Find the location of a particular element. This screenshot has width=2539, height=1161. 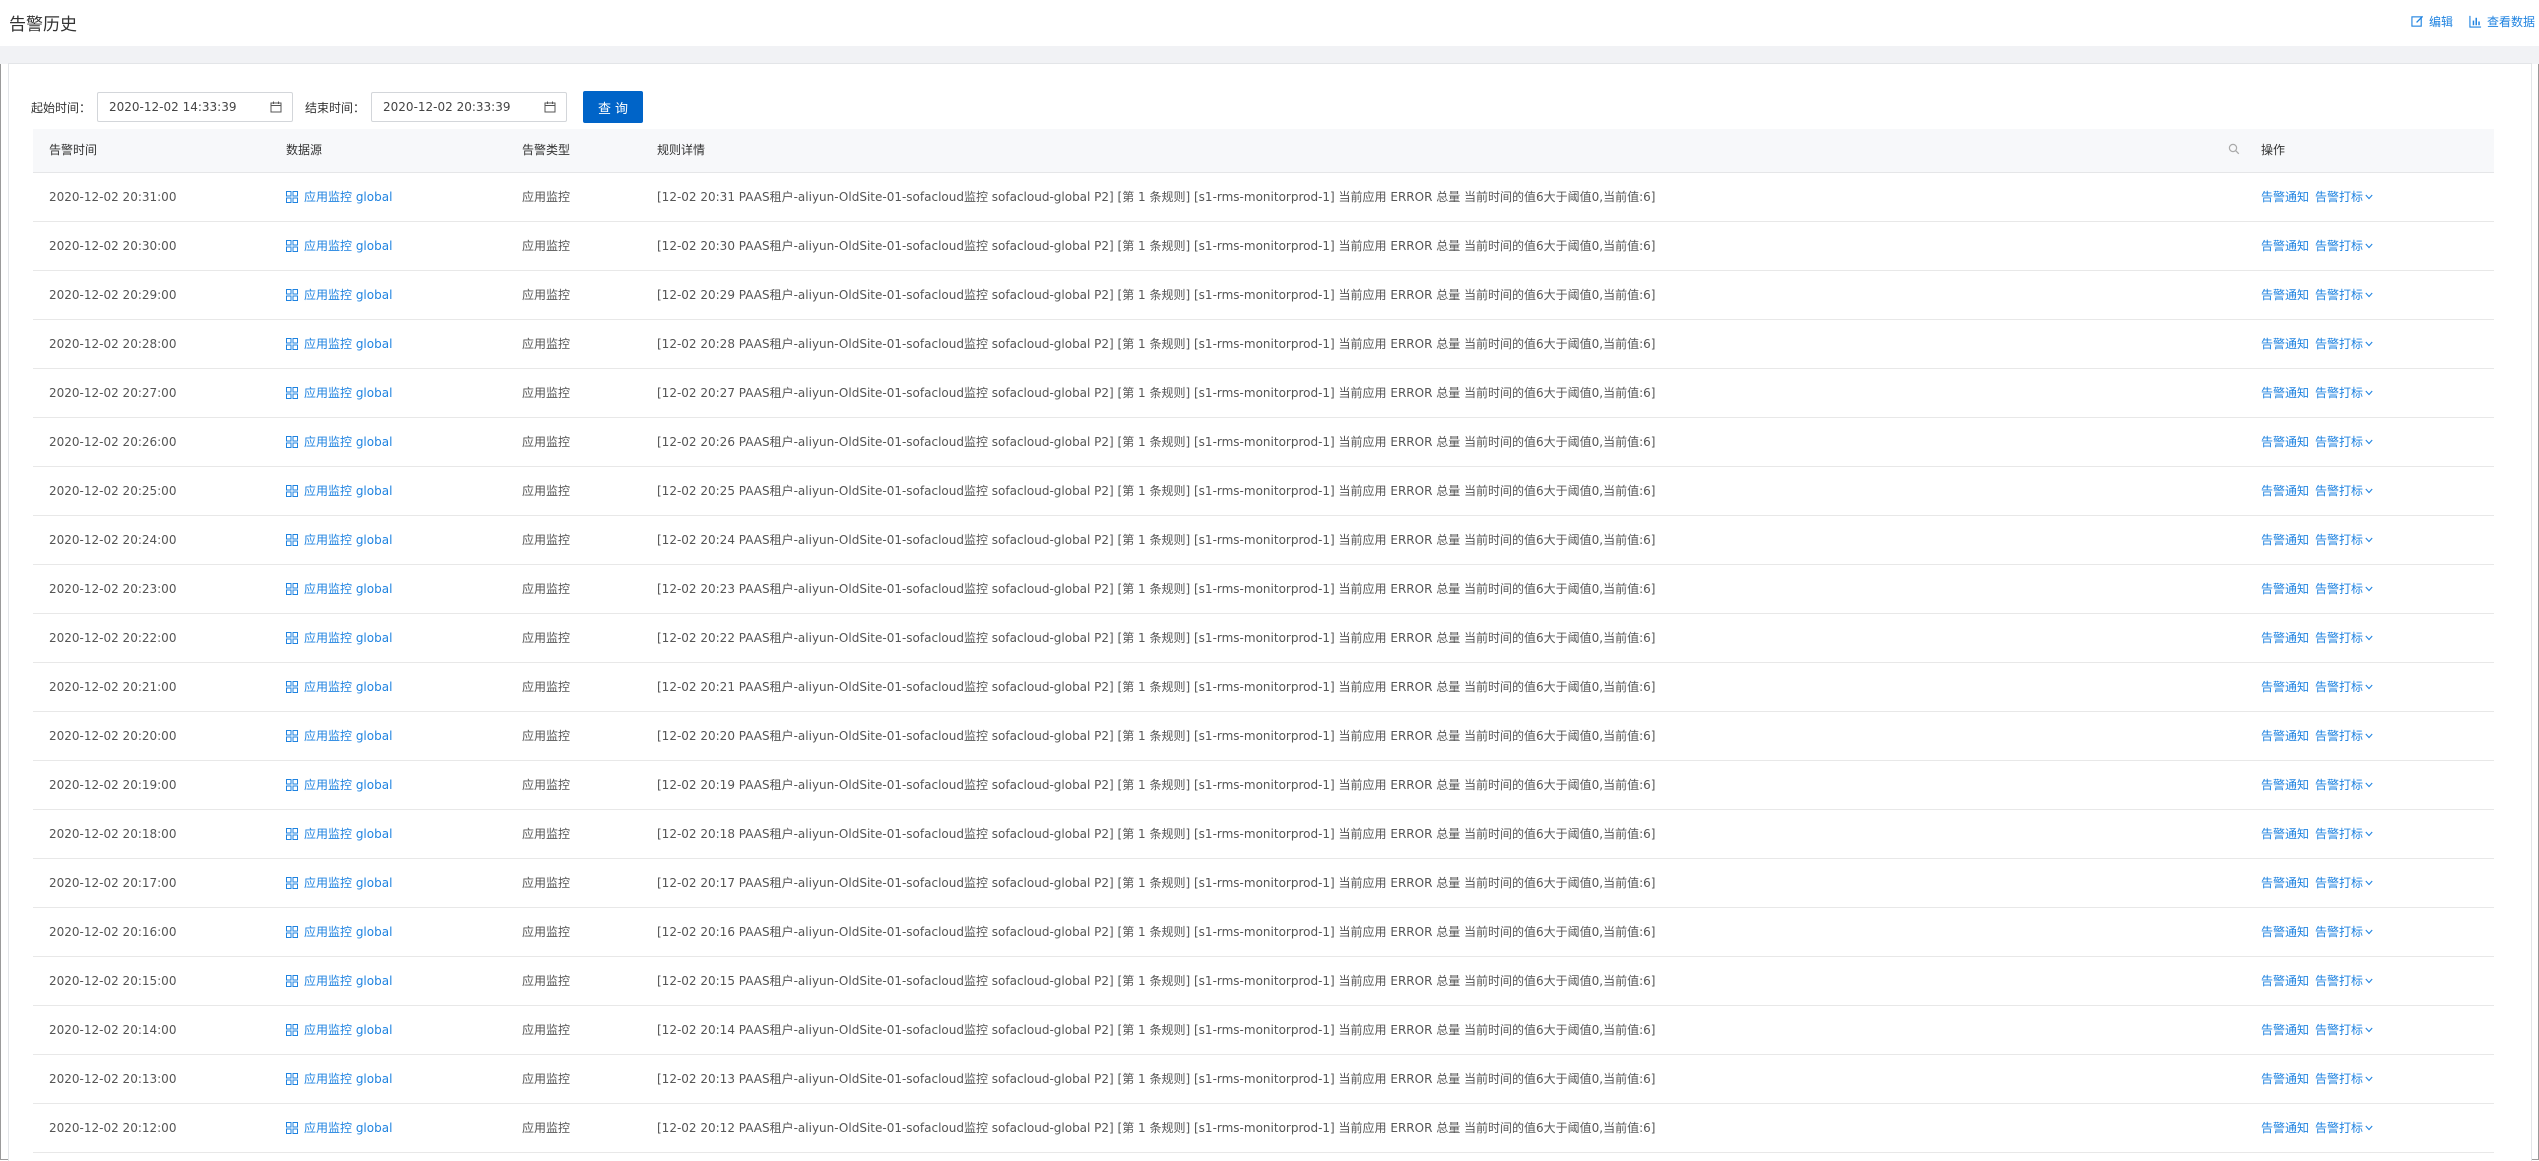

top-bar: 告警历史 编辑 查看数据 is located at coordinates (1269, 23).